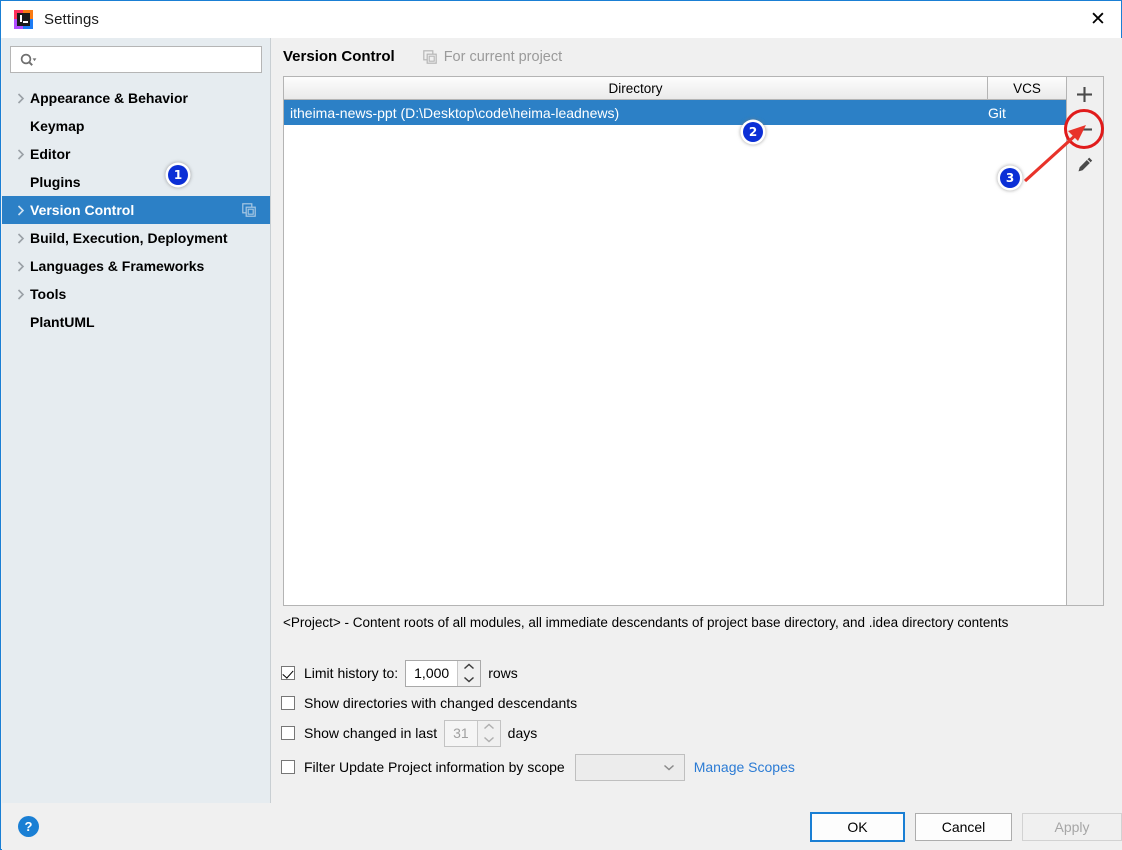  Describe the element at coordinates (744, 767) in the screenshot. I see `manage-scopes-link: Manage Scopes` at that location.